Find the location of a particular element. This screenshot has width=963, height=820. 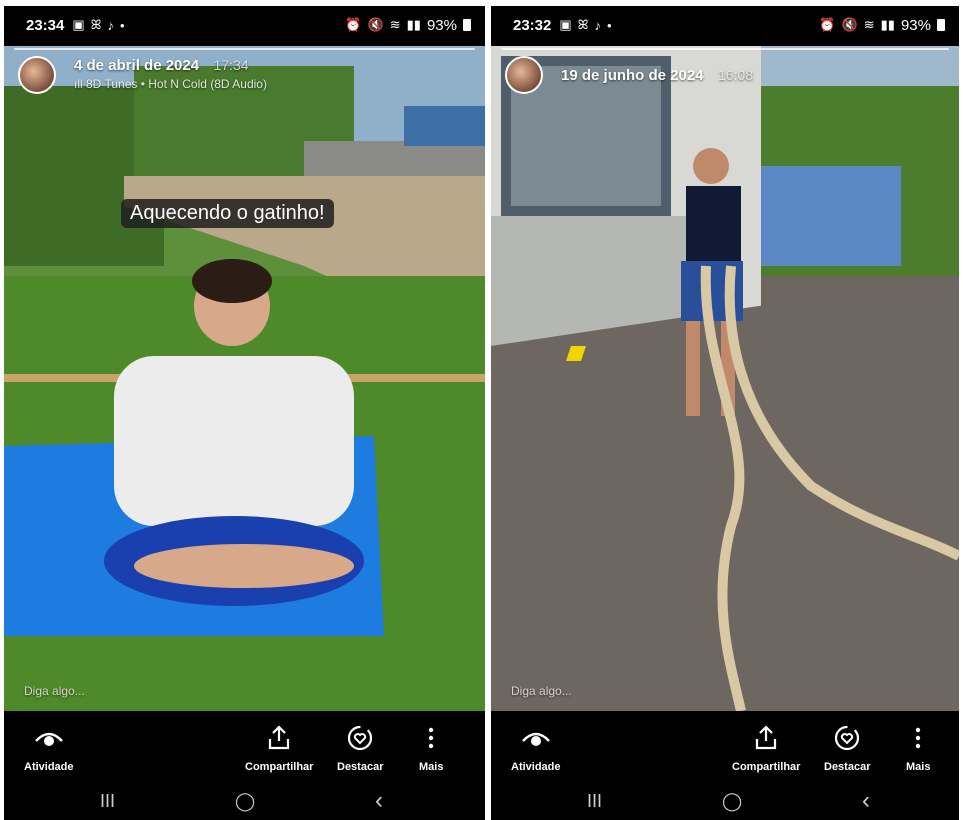

story-date: 4 de abril de 2024 is located at coordinates (137, 65).